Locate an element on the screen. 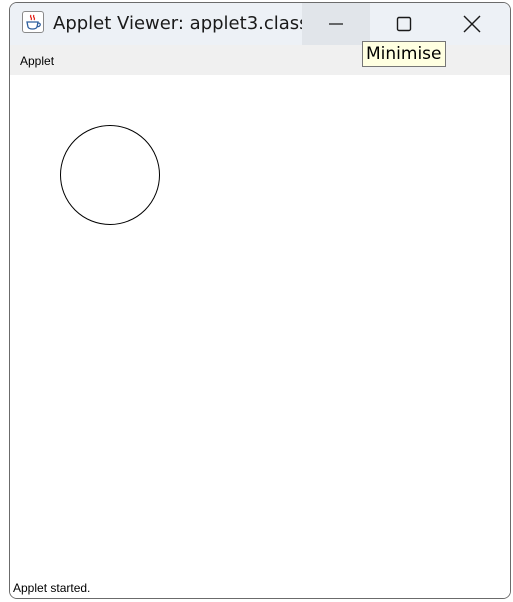 The height and width of the screenshot is (602, 513). maximize-button is located at coordinates (404, 24).